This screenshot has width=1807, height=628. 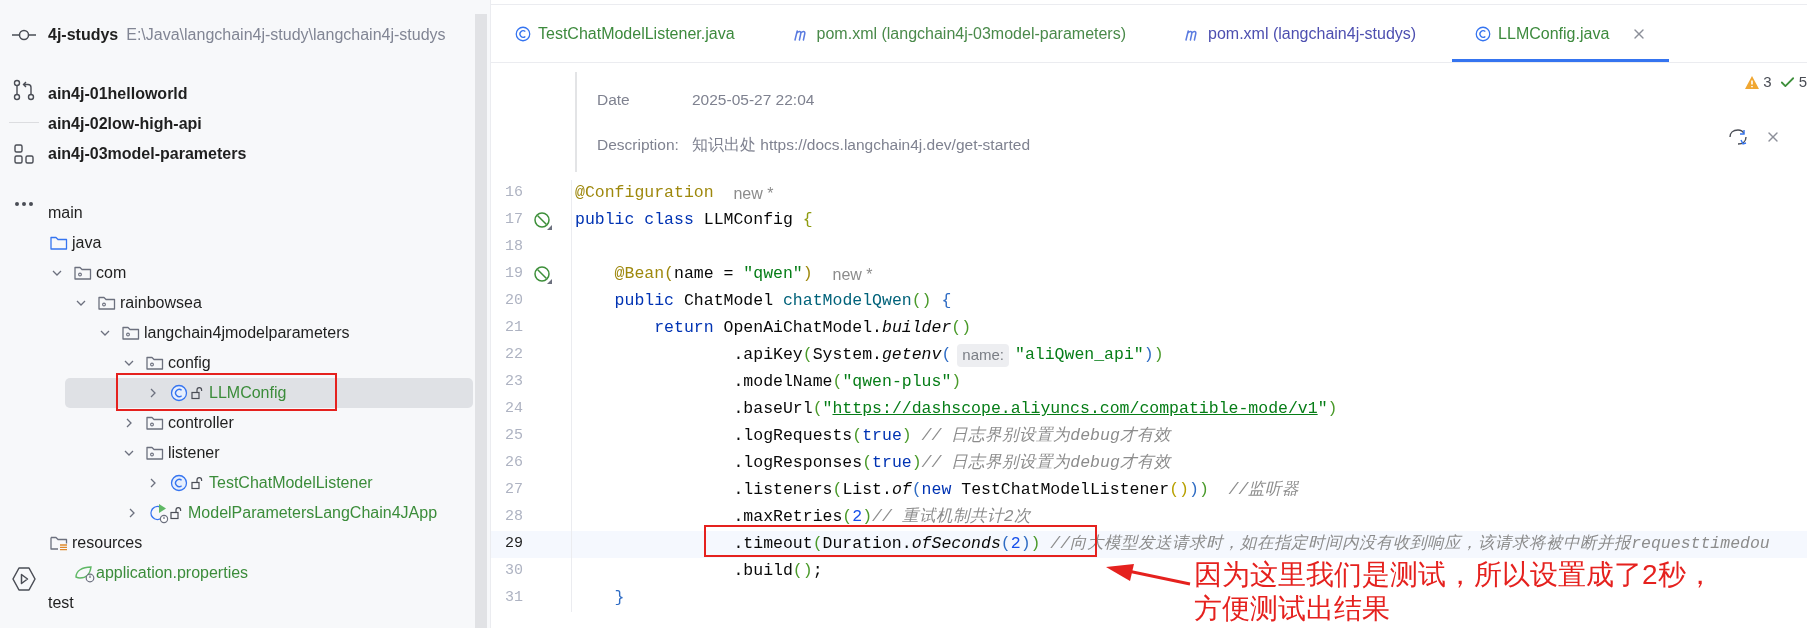 What do you see at coordinates (261, 573) in the screenshot?
I see `tree-item: application.properties` at bounding box center [261, 573].